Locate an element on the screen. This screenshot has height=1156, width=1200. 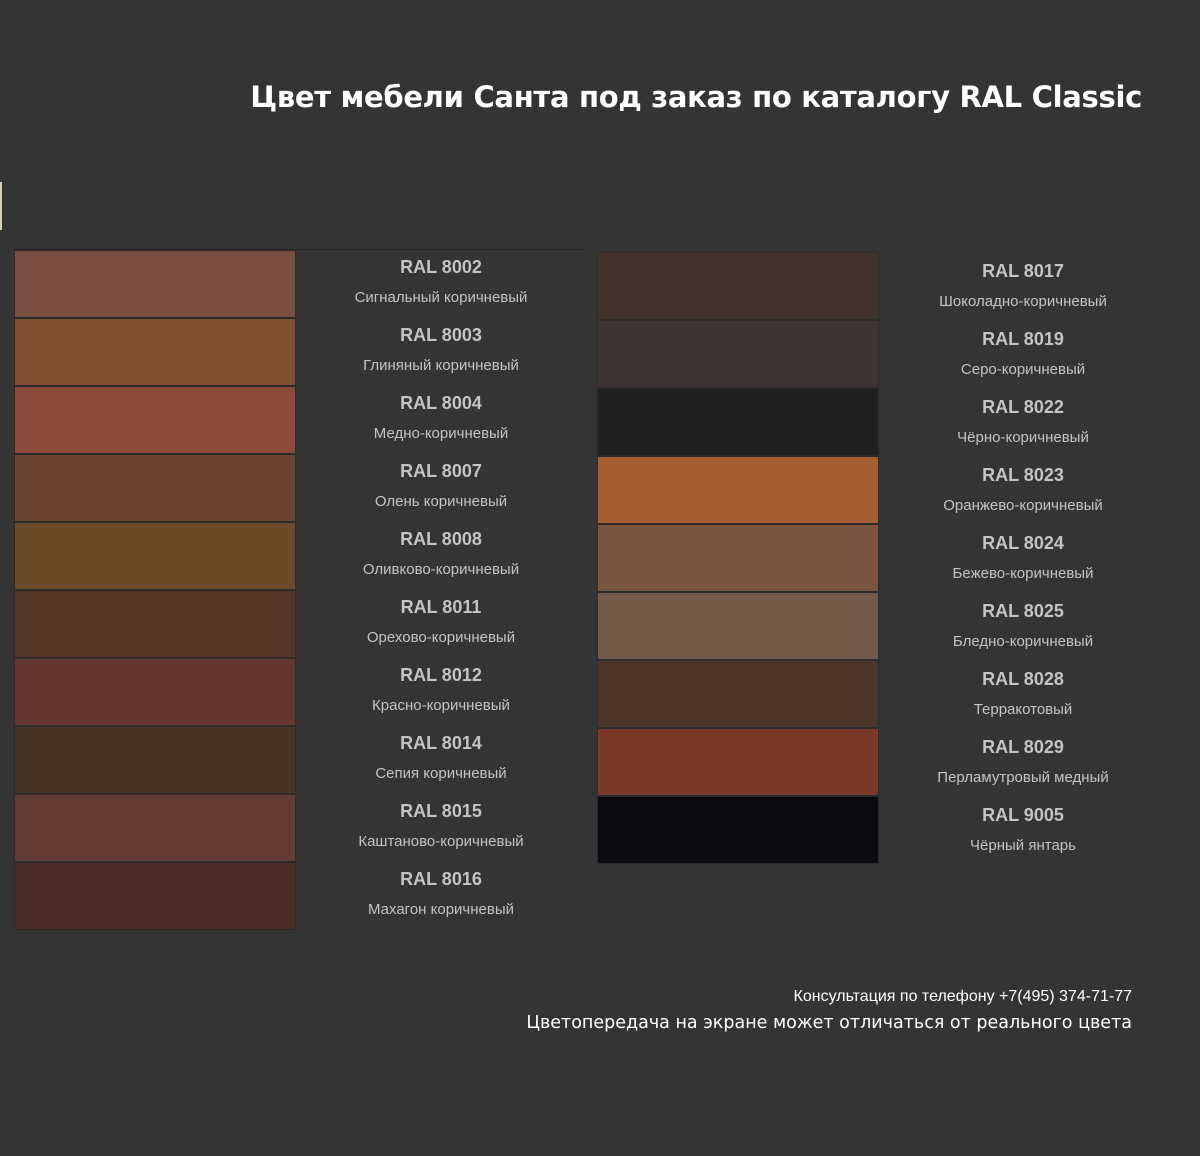
ral-code: RAL 8003 is located at coordinates (441, 335).